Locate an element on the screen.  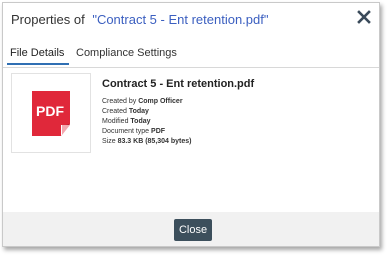
pdf-label: PDF is located at coordinates (50, 111).